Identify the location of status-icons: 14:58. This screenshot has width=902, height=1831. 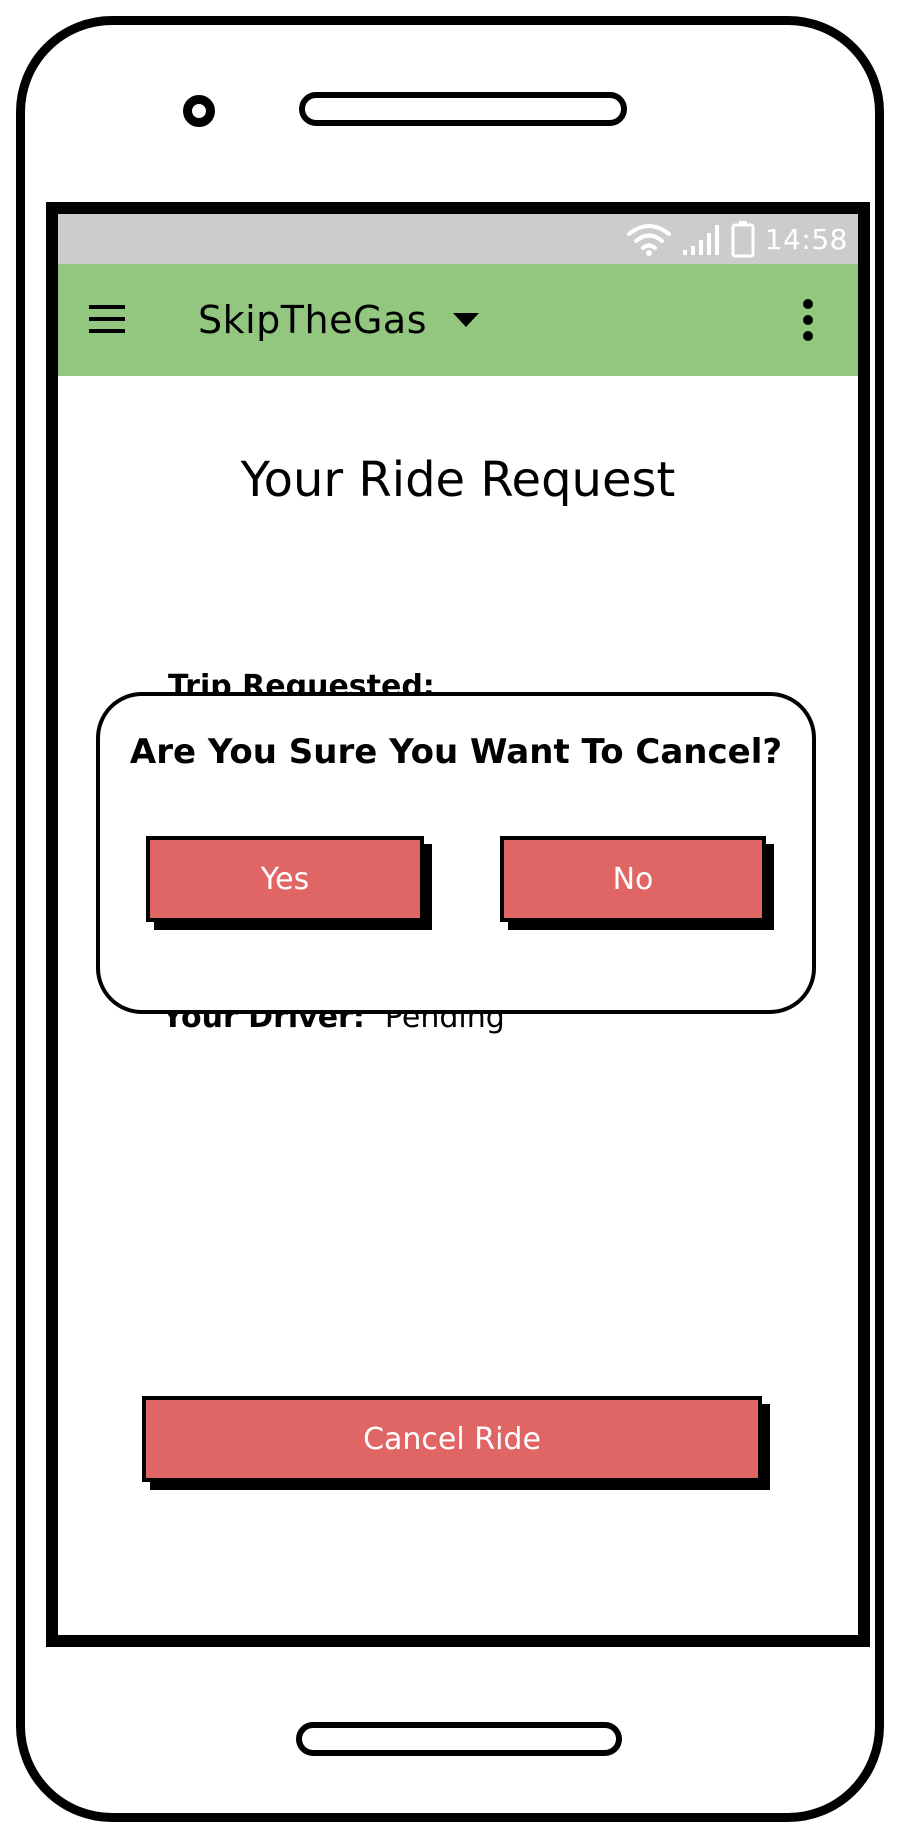
(737, 239).